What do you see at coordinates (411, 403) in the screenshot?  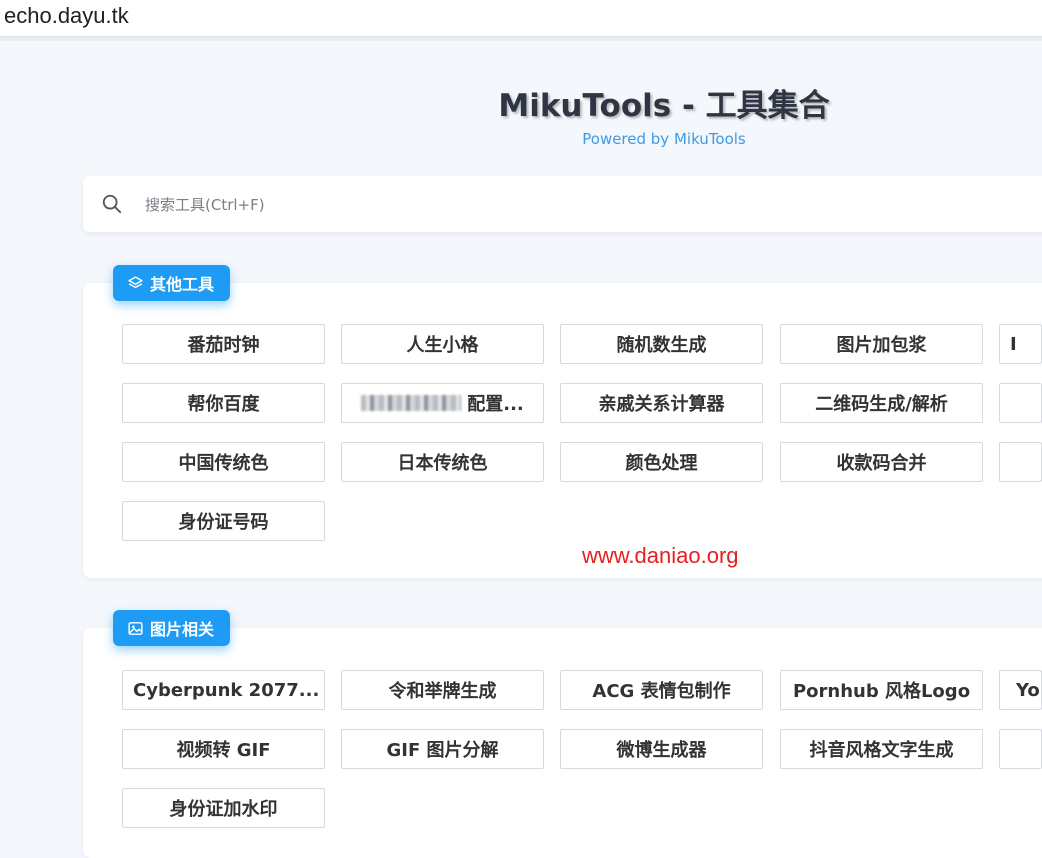 I see `redacted-text` at bounding box center [411, 403].